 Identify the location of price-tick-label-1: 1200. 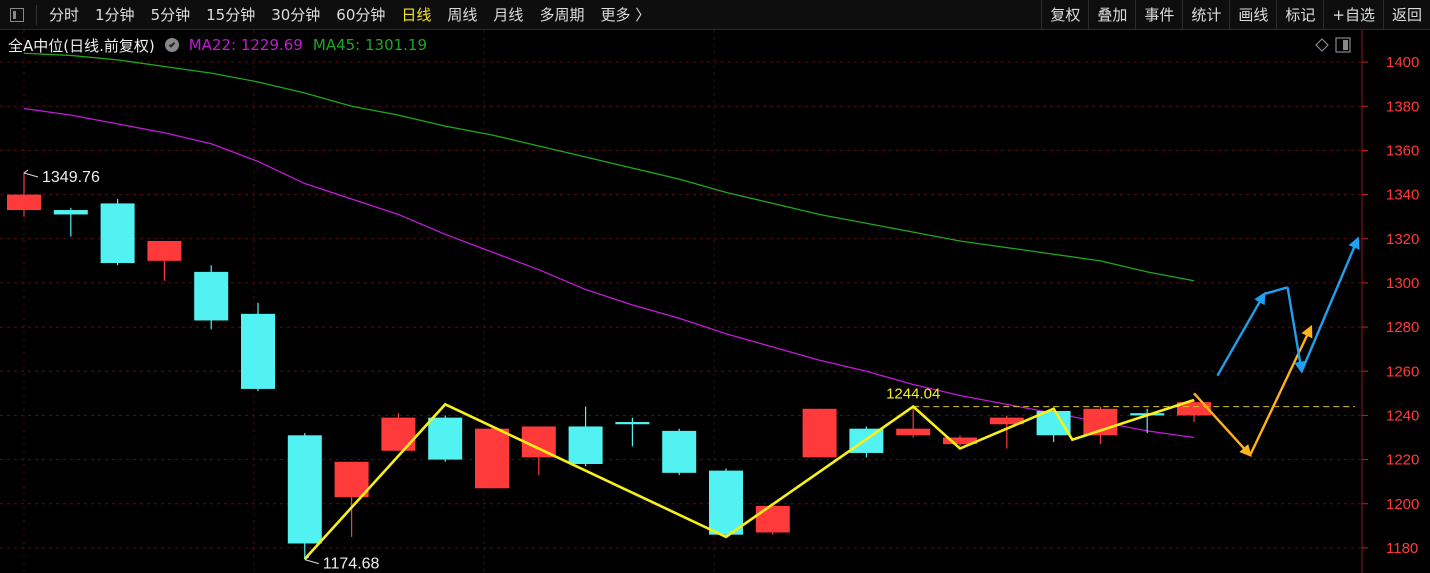
(1402, 504).